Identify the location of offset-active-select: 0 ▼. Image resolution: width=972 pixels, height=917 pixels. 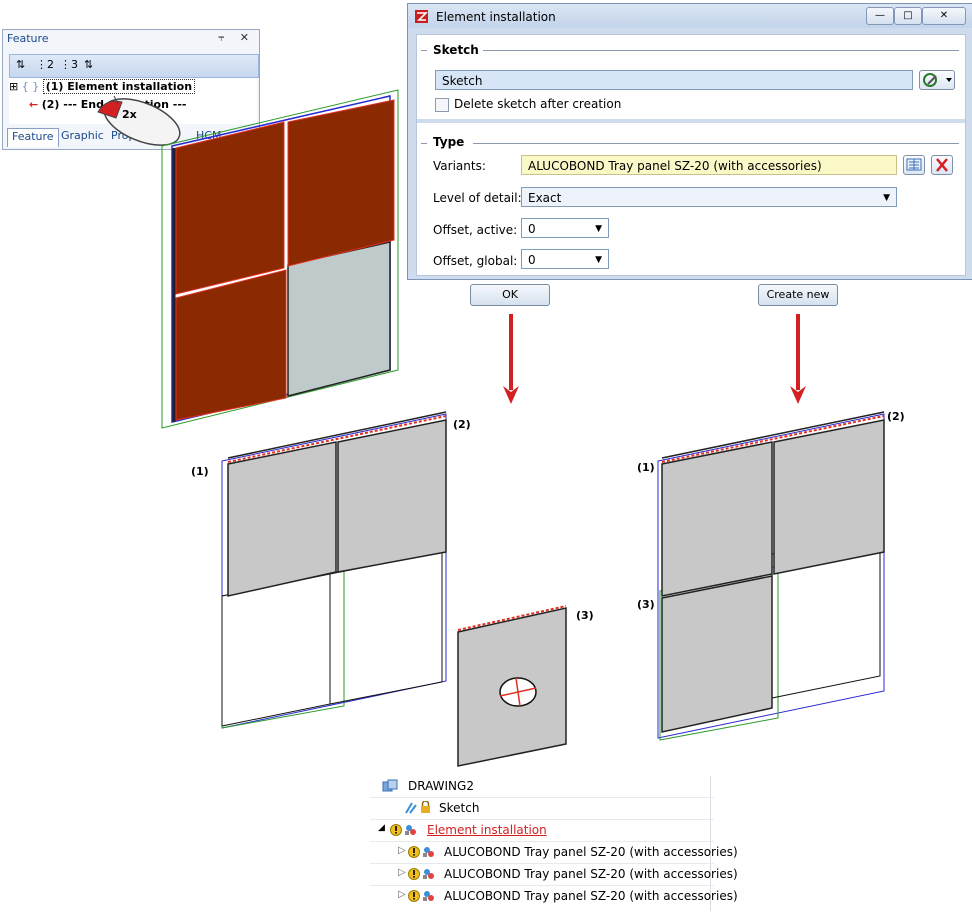
(565, 228).